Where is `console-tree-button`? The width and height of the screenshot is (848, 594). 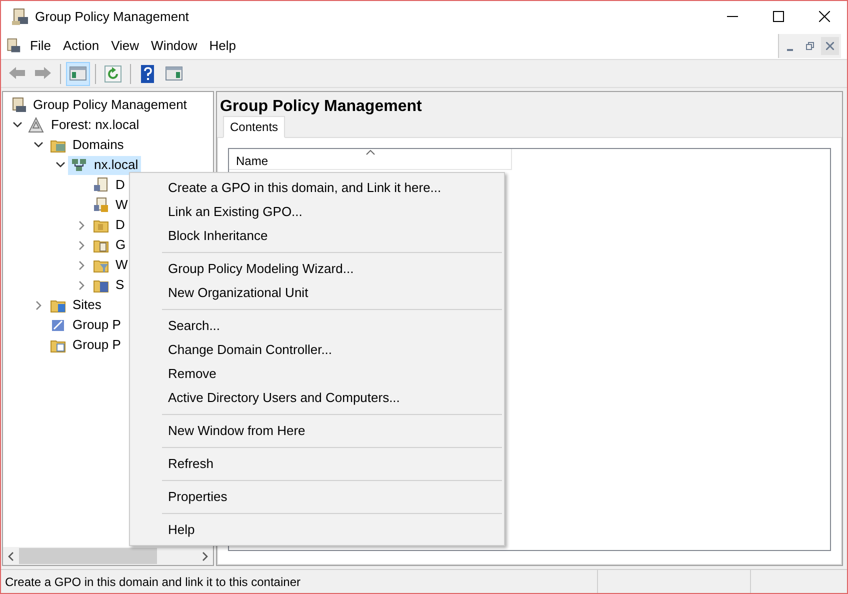 console-tree-button is located at coordinates (78, 74).